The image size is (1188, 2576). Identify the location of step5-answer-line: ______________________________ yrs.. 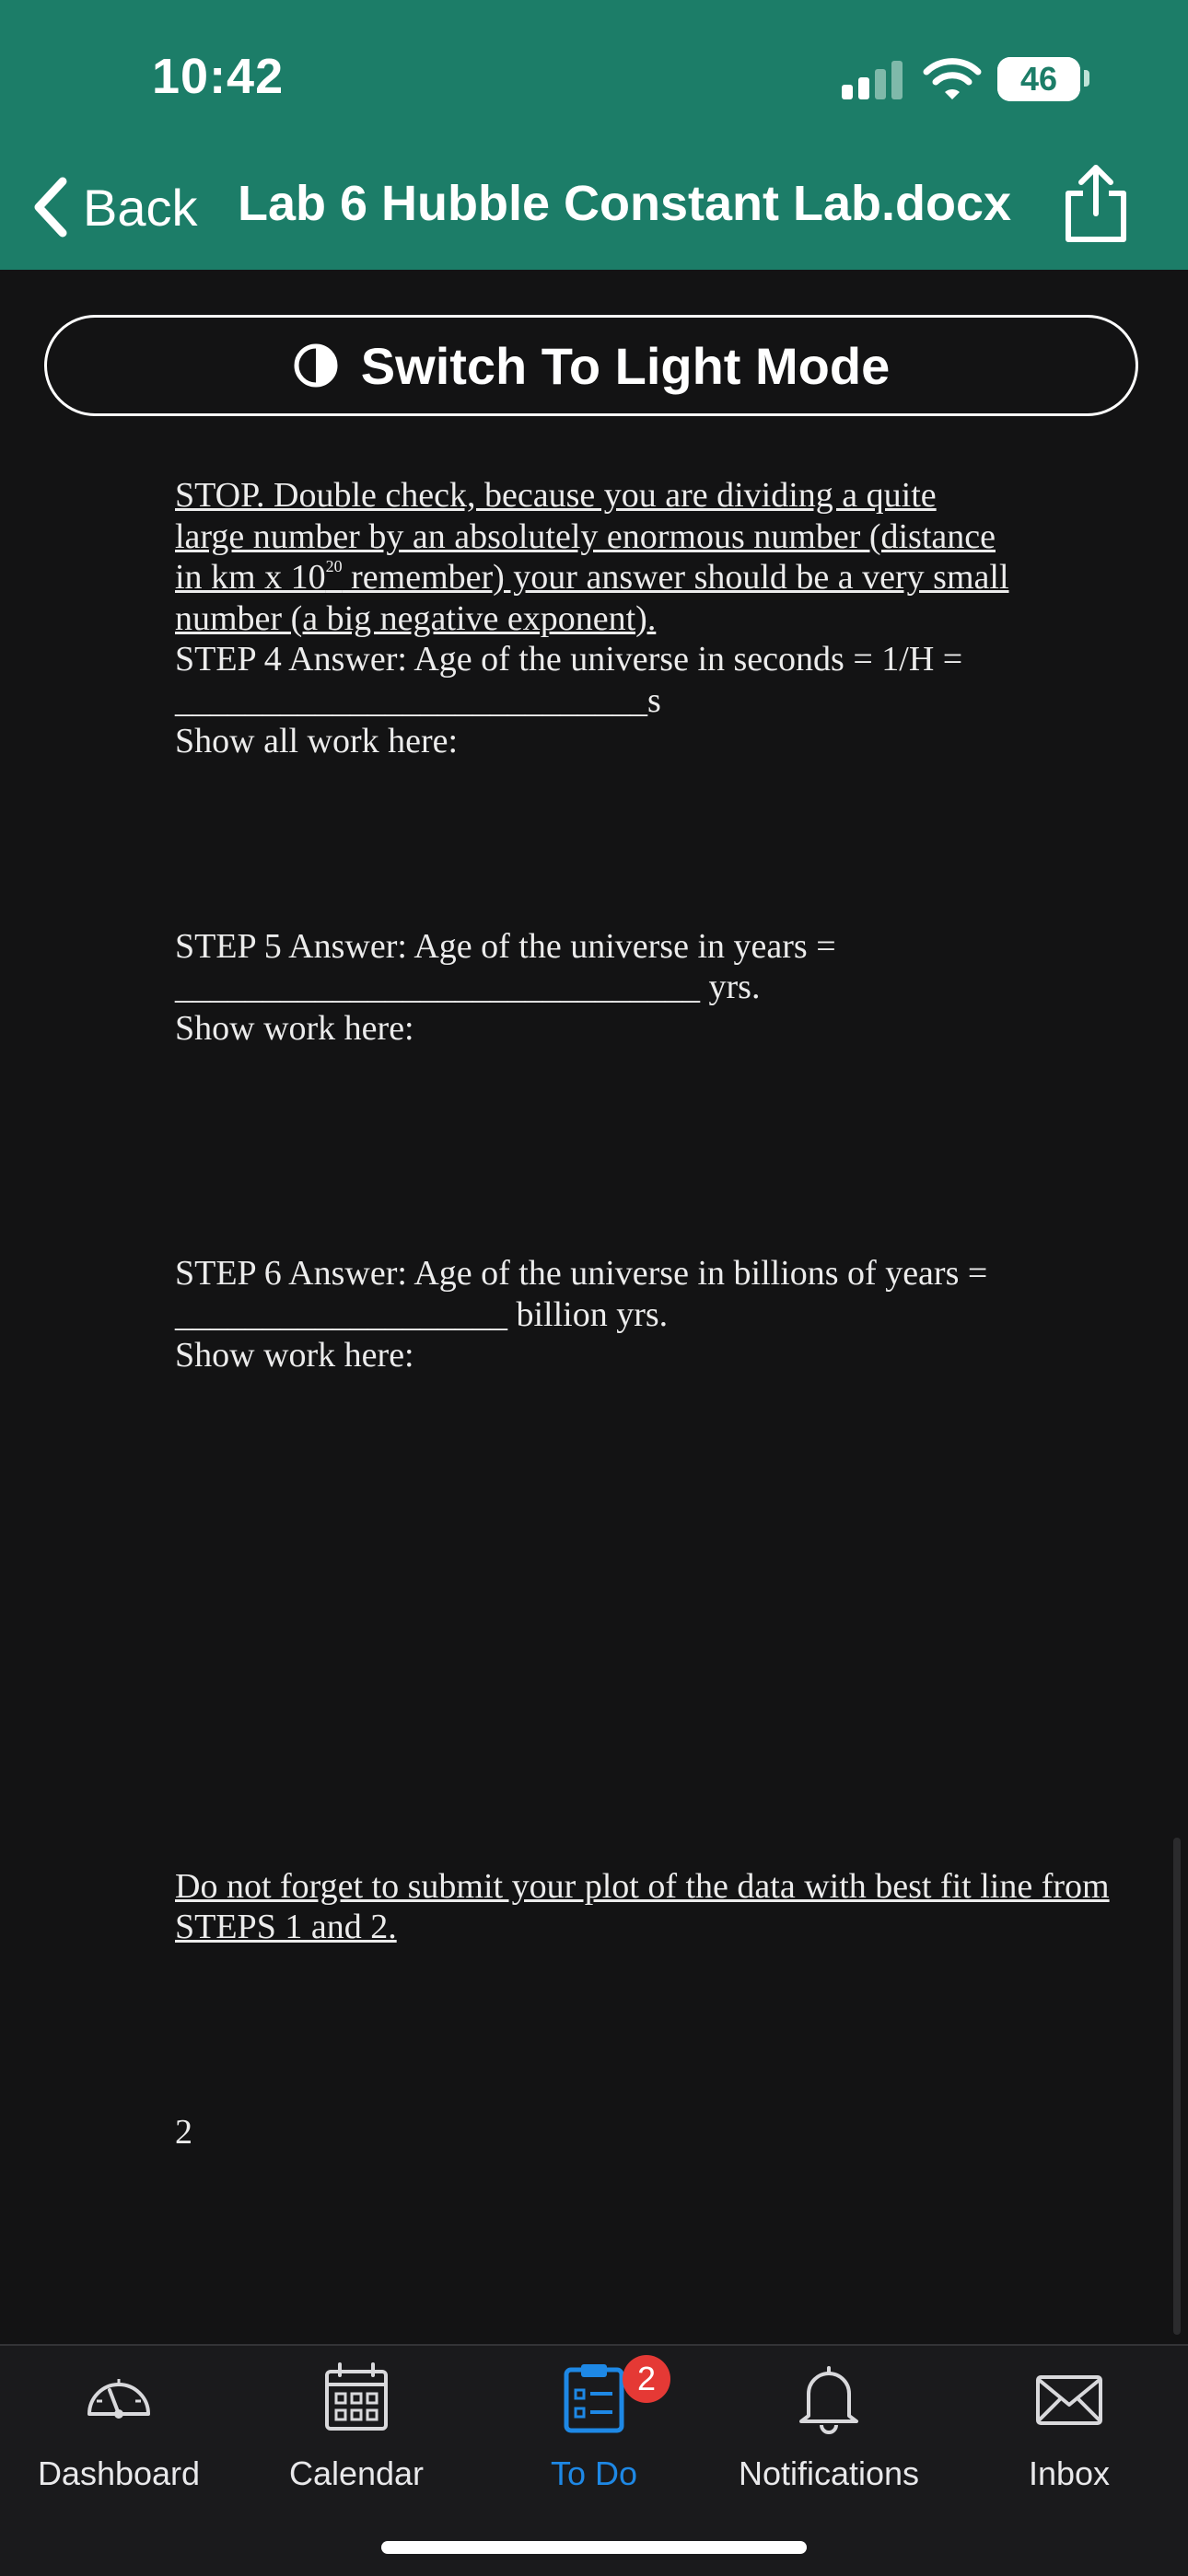
(654, 987).